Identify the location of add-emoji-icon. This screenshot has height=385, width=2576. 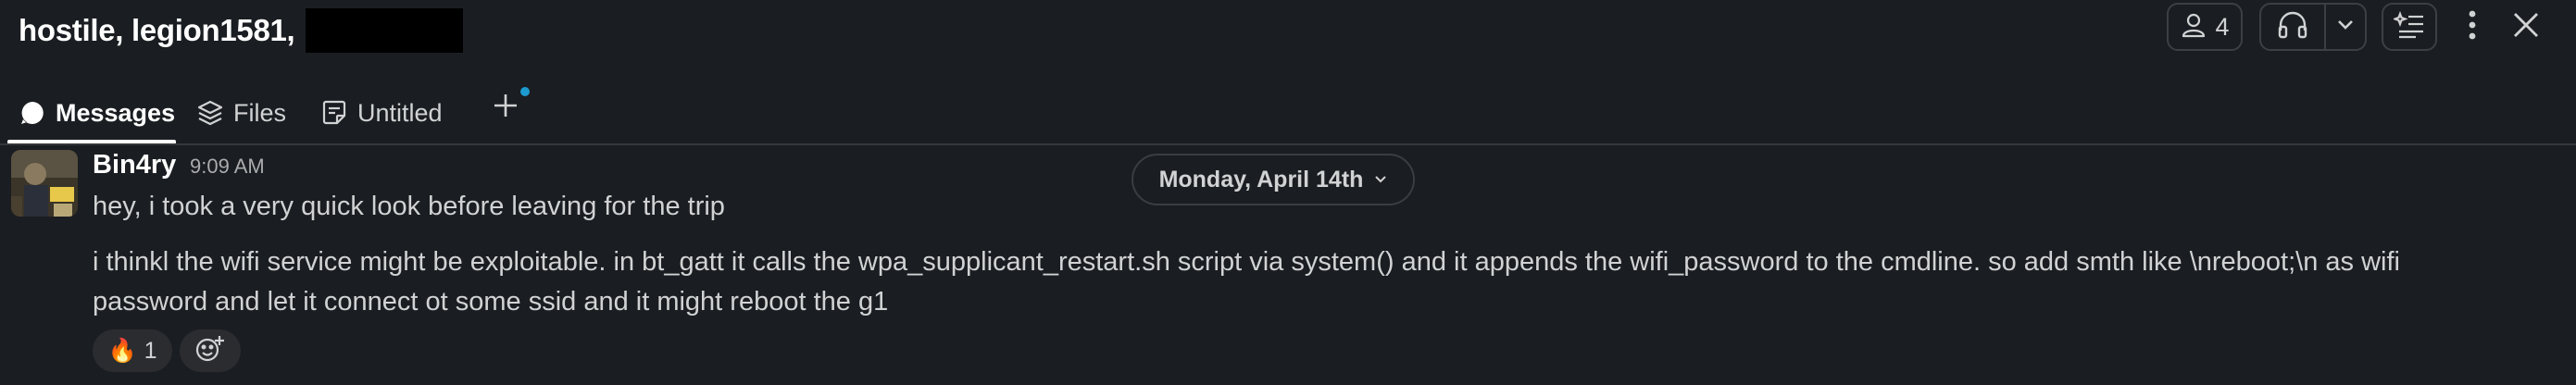
(210, 351).